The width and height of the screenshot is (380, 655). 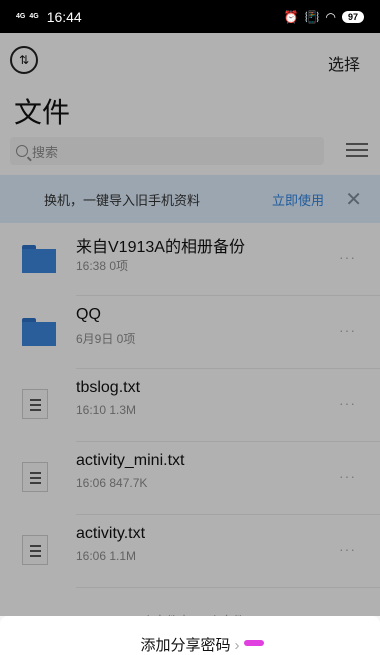 I want to click on vibrate-icon: 📳, so click(x=312, y=16).